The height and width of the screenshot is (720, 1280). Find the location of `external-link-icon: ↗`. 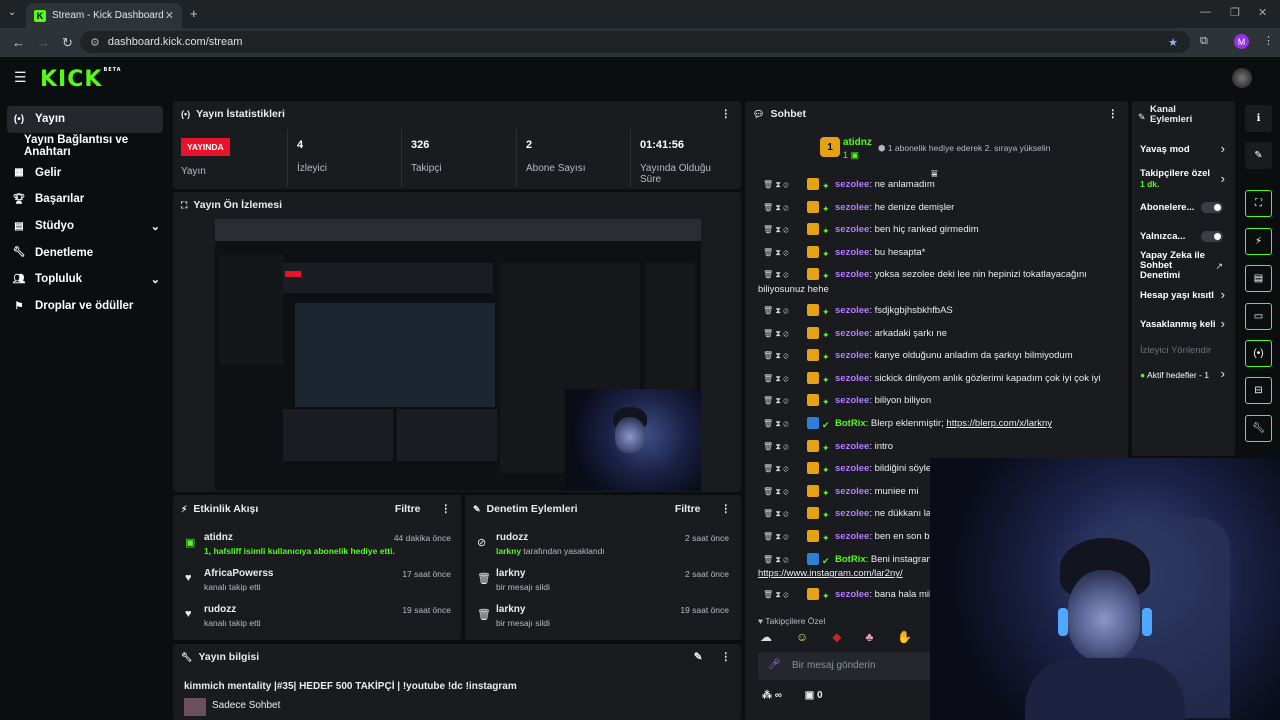

external-link-icon: ↗ is located at coordinates (1219, 266).